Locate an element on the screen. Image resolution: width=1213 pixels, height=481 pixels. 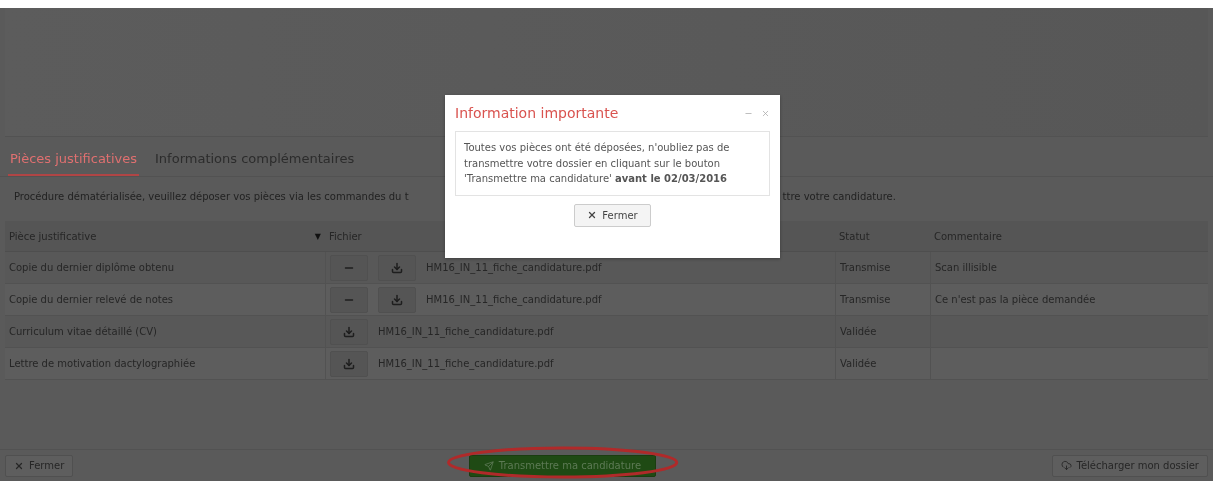
modal-close-button: Fermer is located at coordinates (612, 215).